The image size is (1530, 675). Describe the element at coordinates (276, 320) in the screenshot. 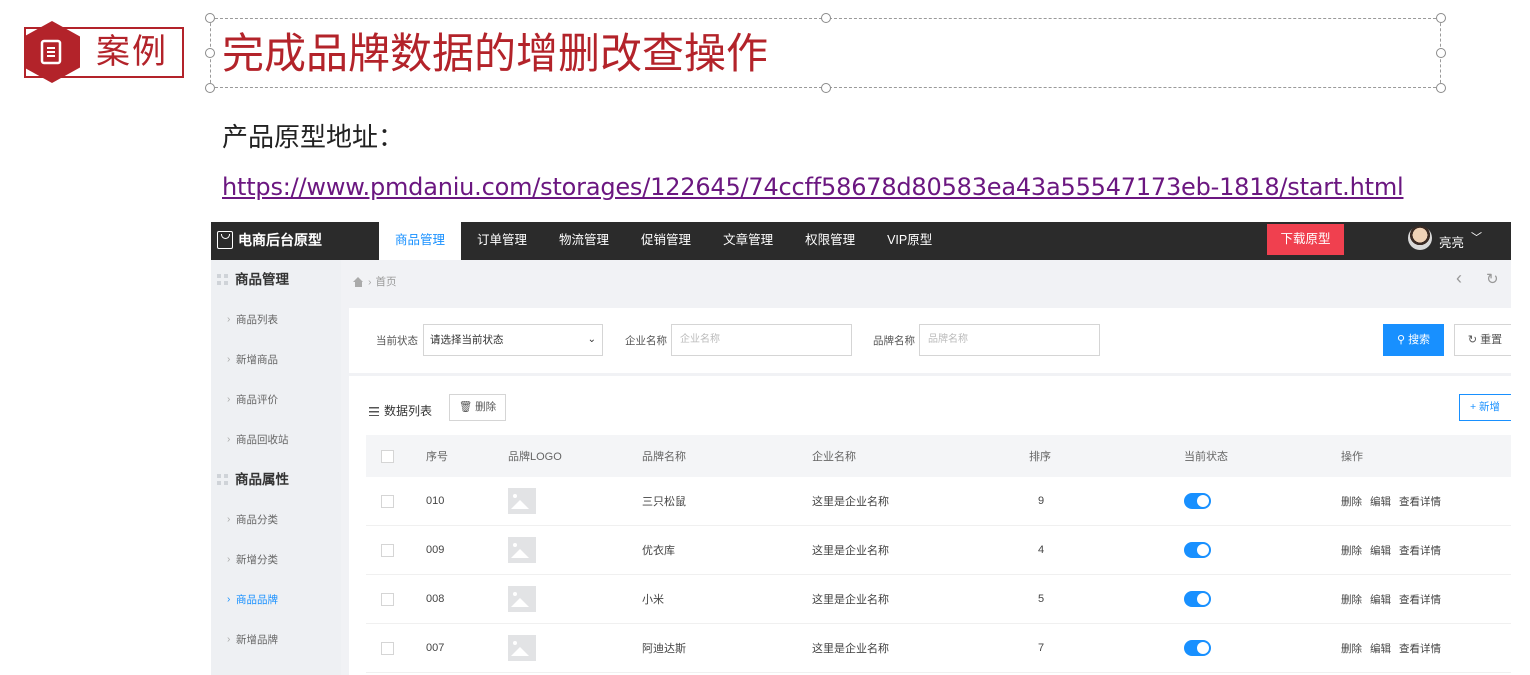

I see `sidebar-item-product-list: 商品列表` at that location.